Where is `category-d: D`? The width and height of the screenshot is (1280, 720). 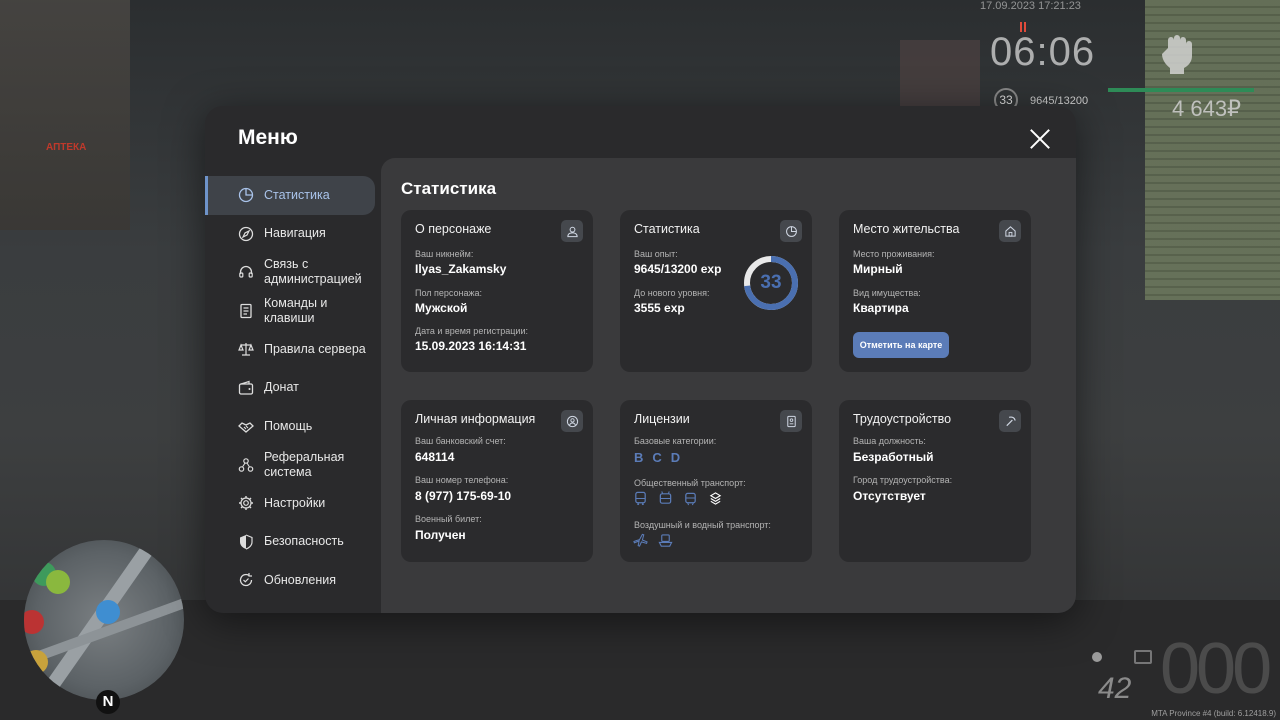
category-d: D is located at coordinates (675, 457).